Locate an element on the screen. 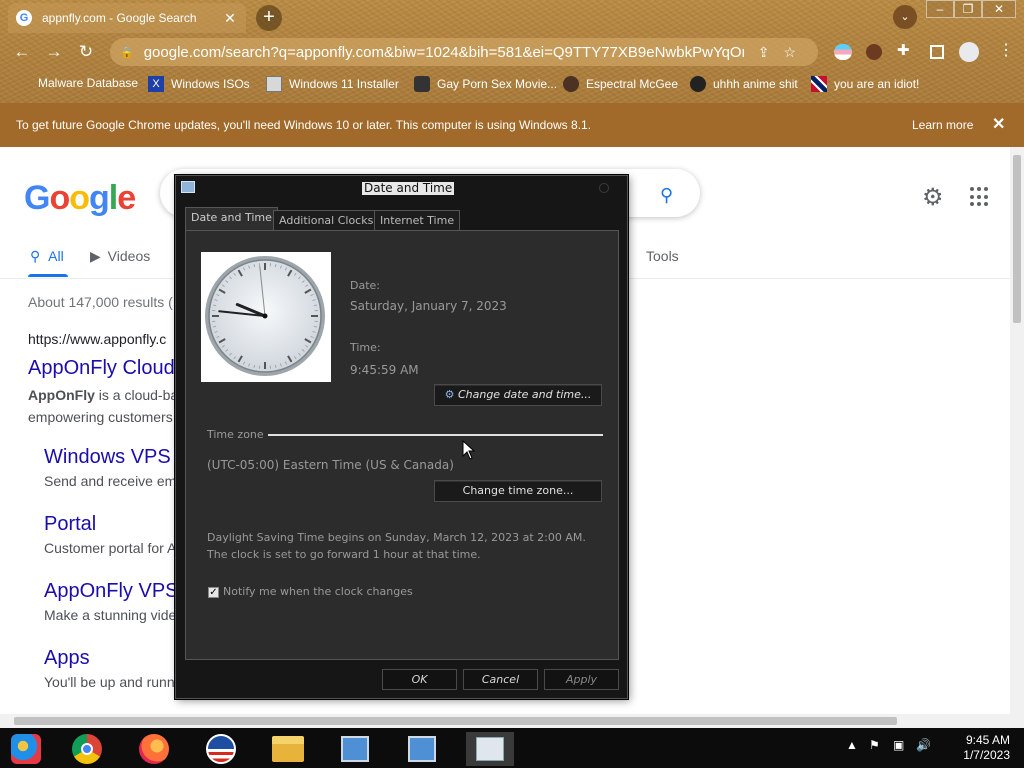 This screenshot has width=1024, height=768. sitelink-title: Windows VPS is located at coordinates (107, 457).